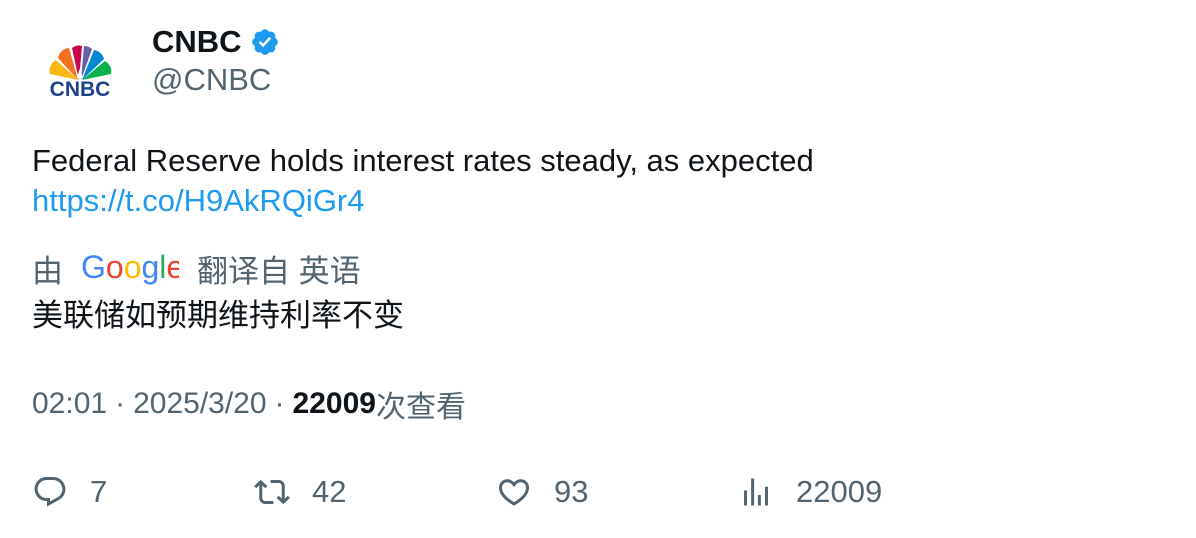 Image resolution: width=1196 pixels, height=538 pixels. I want to click on translated-text: 美联储如预期维持利率不变, so click(218, 315).